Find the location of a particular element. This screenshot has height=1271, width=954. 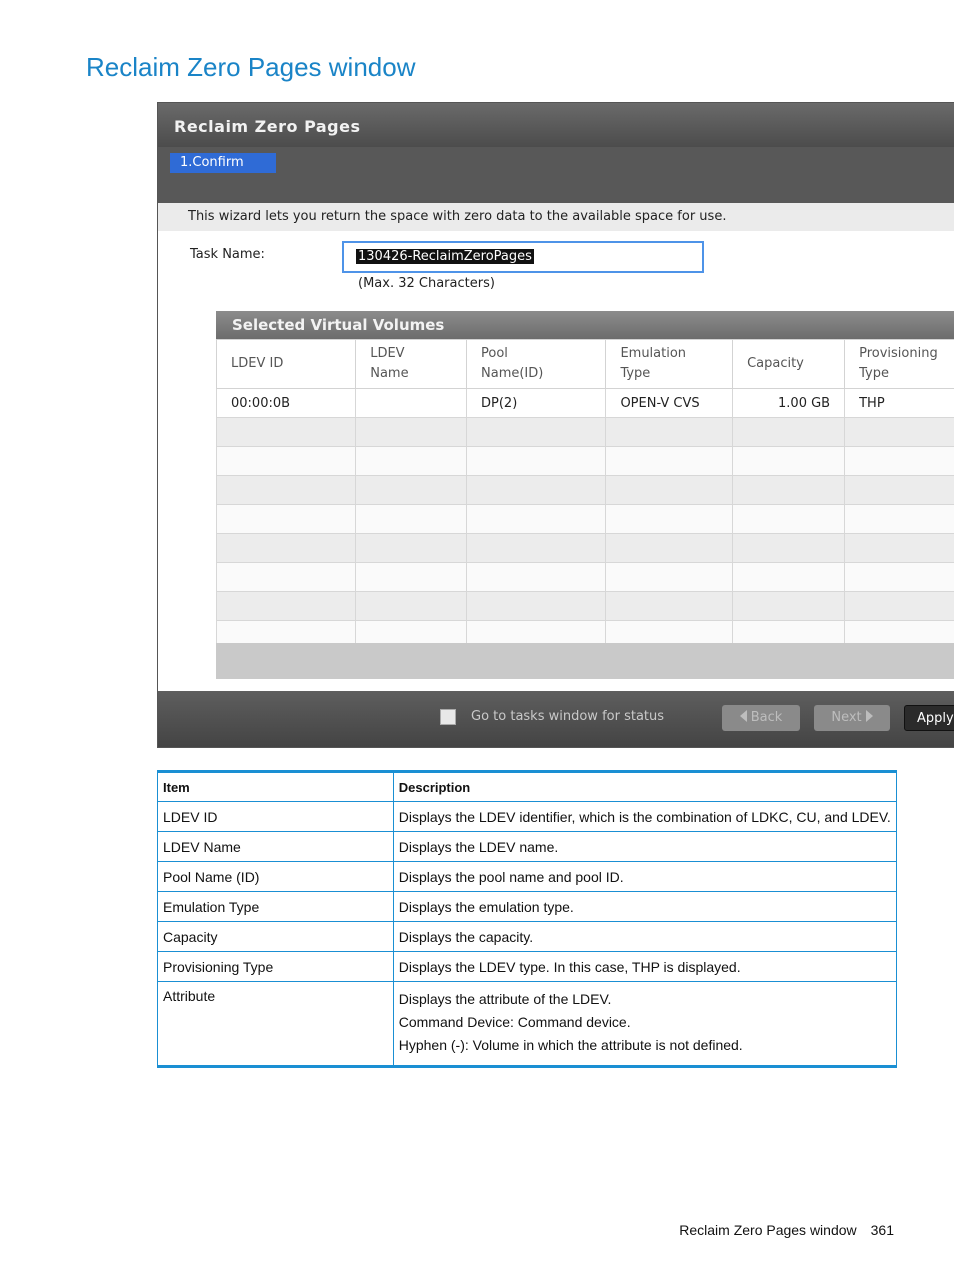

header-item: Item is located at coordinates (275, 786).